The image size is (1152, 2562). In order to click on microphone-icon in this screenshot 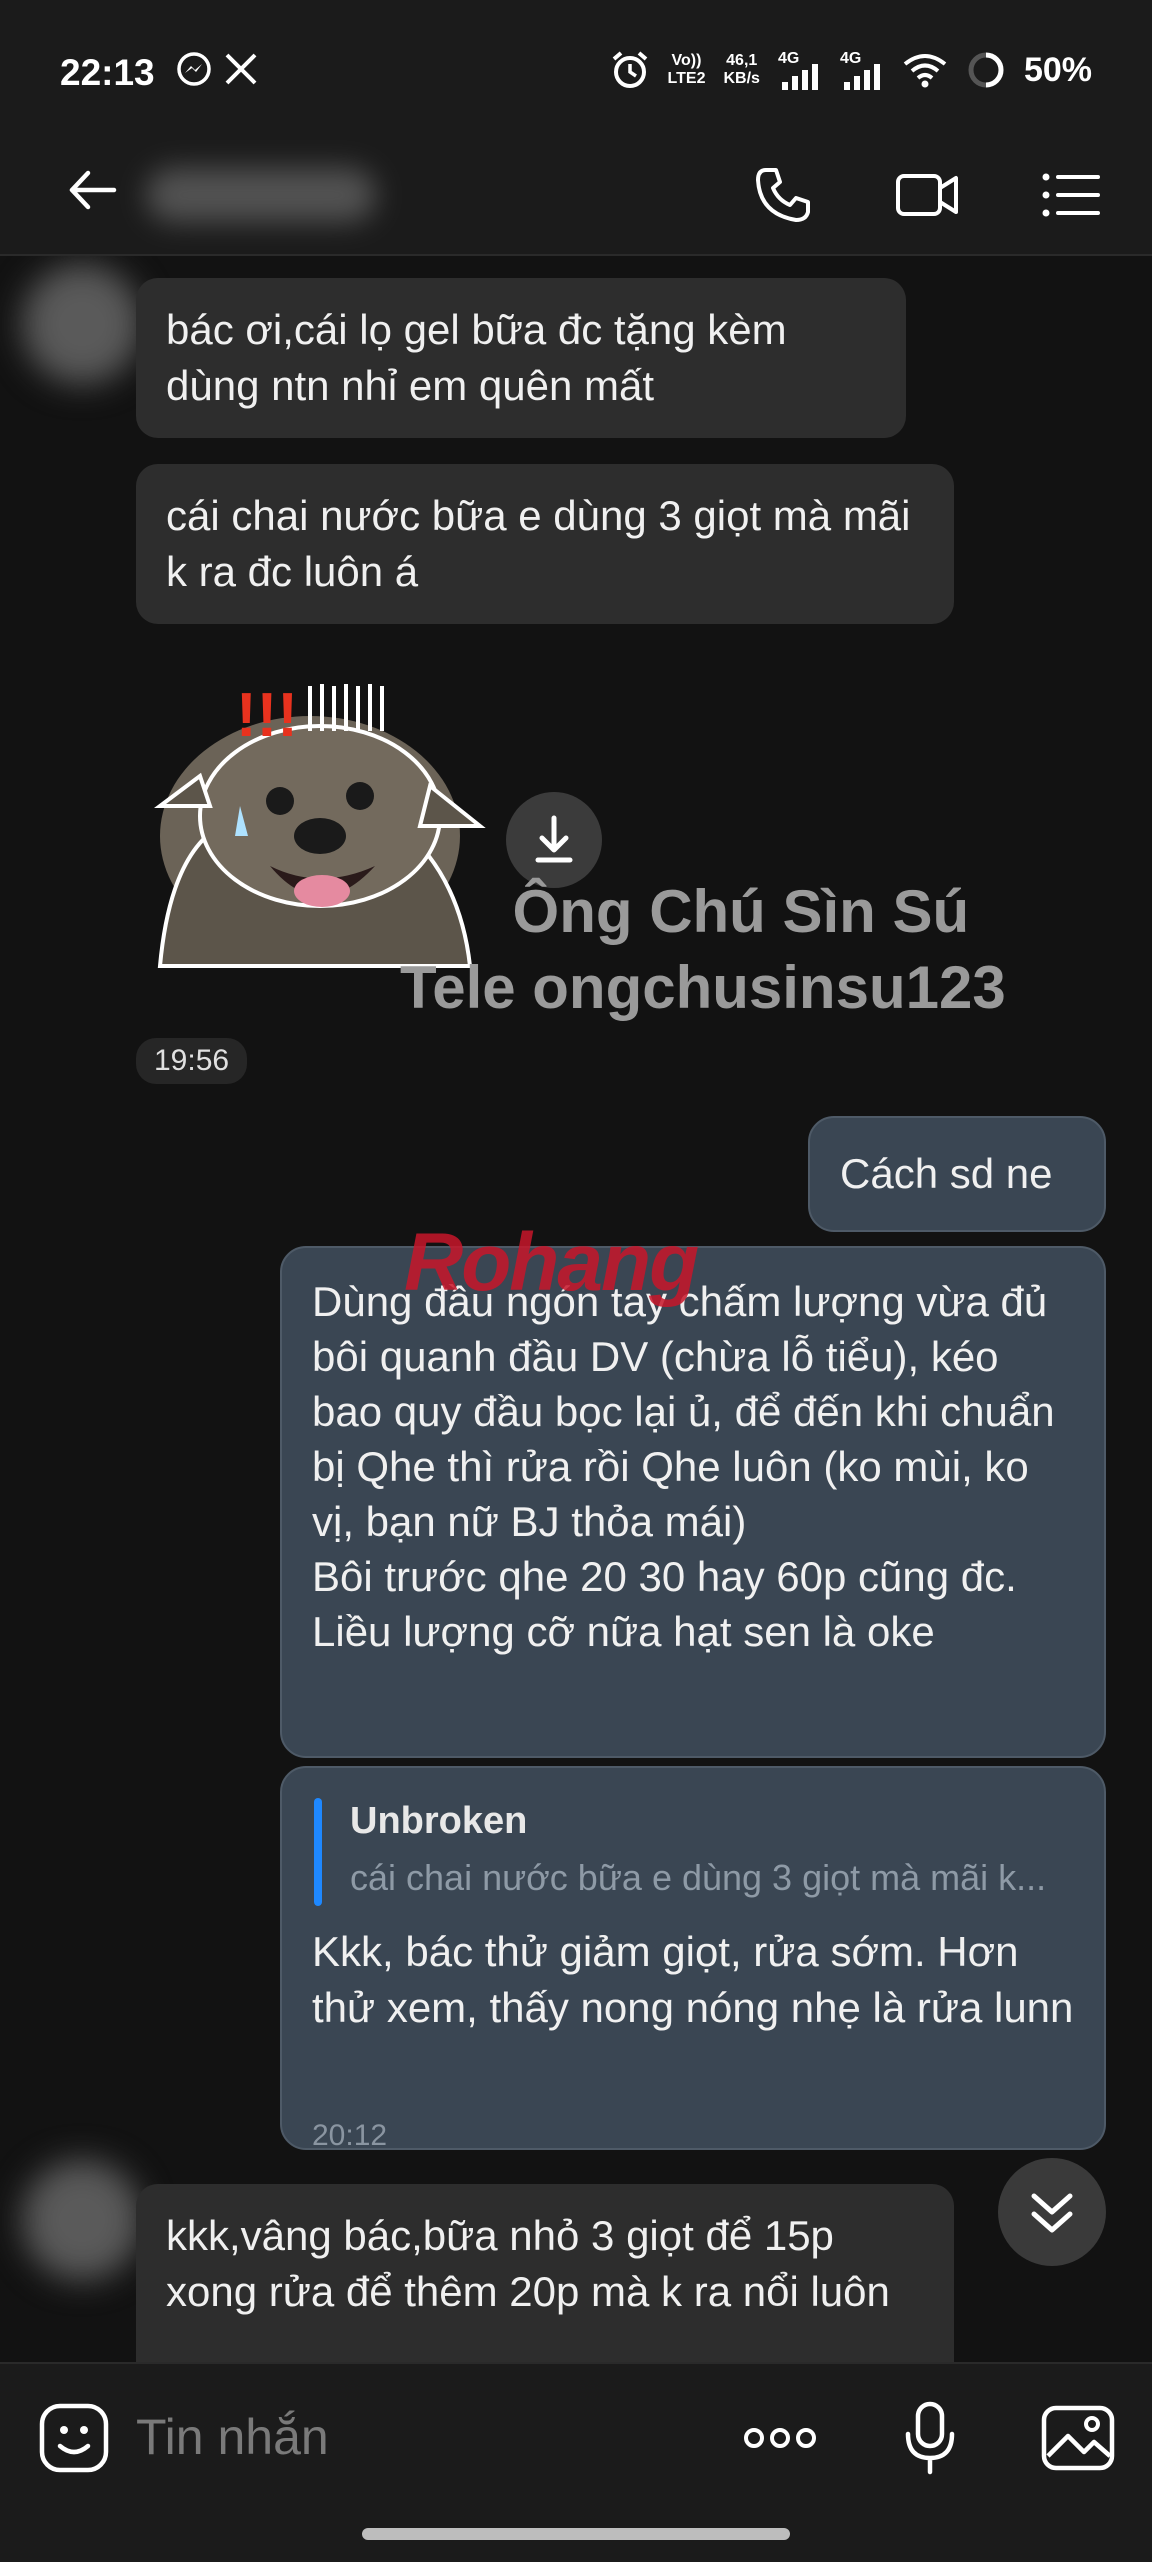, I will do `click(930, 2438)`.